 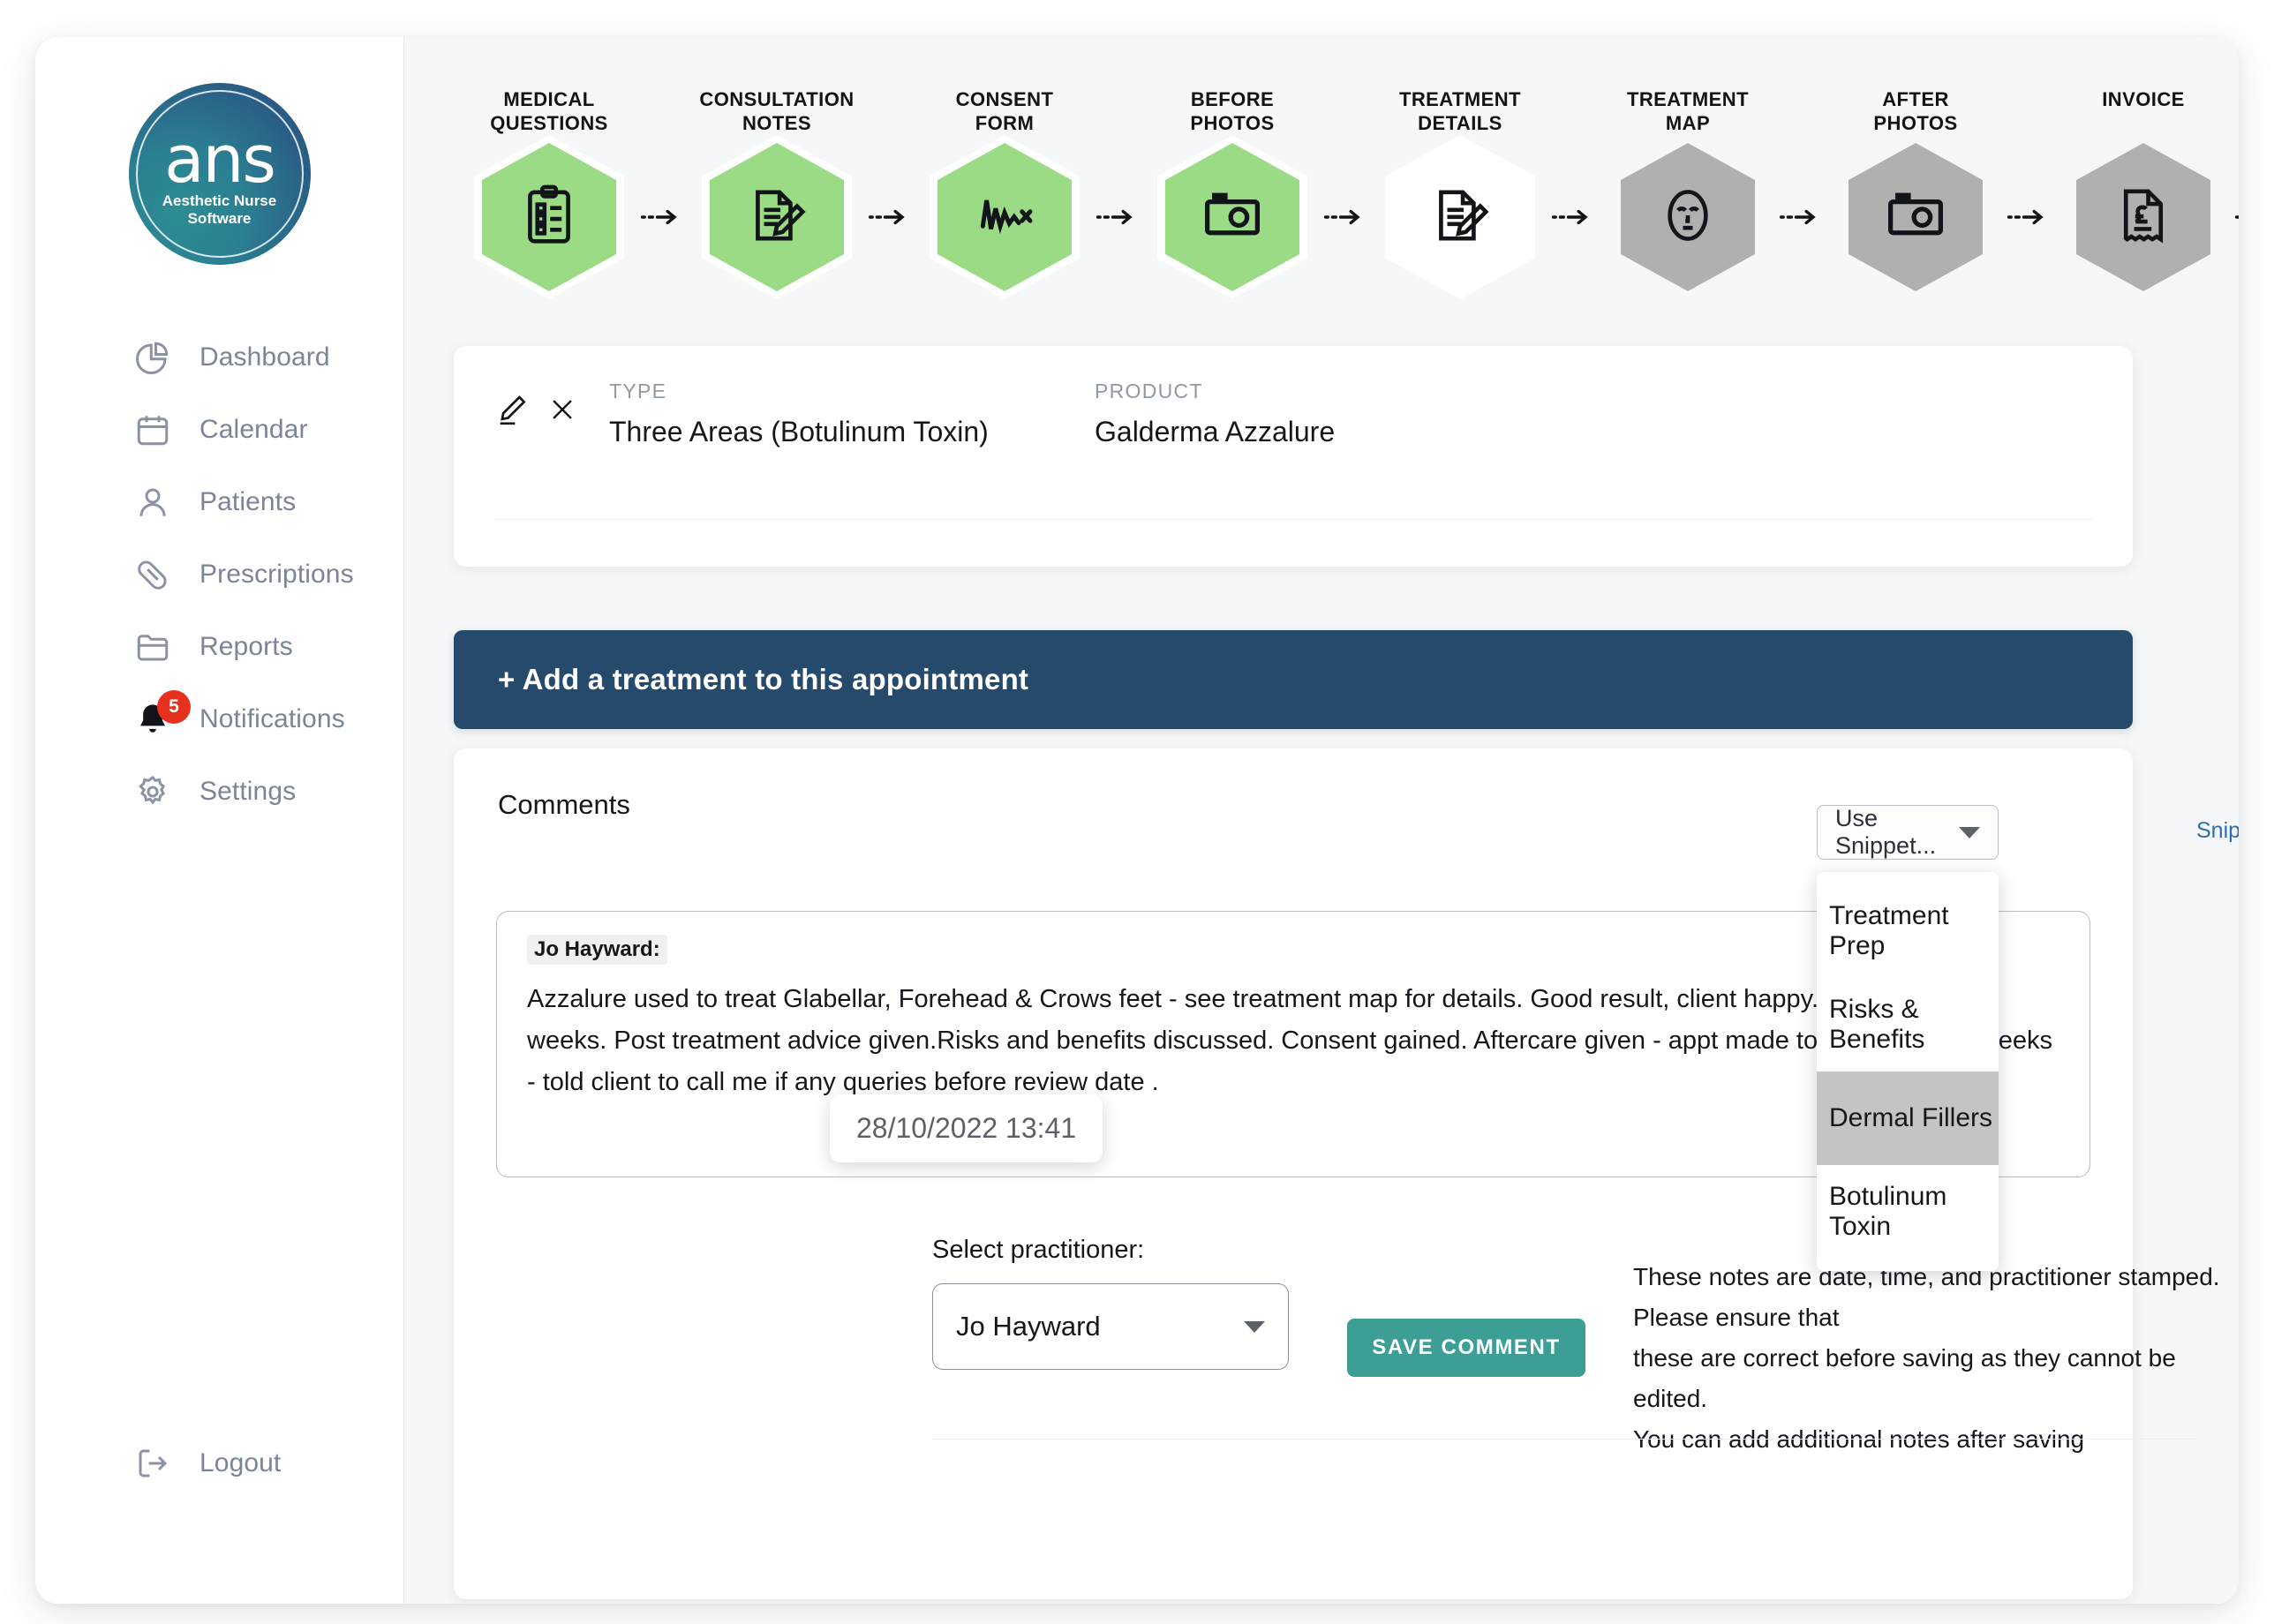 What do you see at coordinates (272, 718) in the screenshot?
I see `sidebar-item-label: Notifications` at bounding box center [272, 718].